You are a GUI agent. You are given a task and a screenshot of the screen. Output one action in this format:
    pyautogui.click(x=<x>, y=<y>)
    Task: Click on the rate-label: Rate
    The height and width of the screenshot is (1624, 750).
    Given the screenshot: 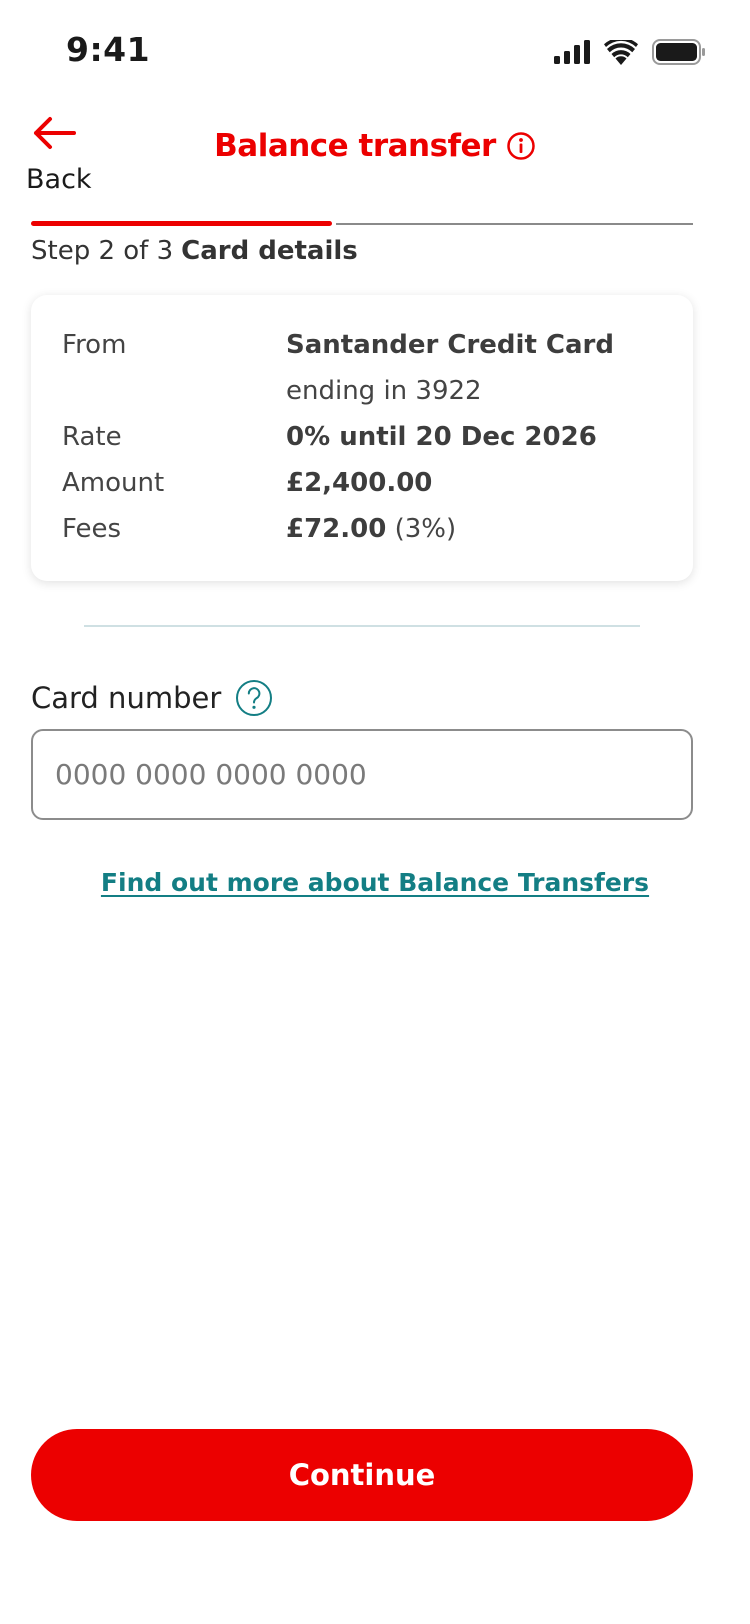 What is the action you would take?
    pyautogui.click(x=92, y=437)
    